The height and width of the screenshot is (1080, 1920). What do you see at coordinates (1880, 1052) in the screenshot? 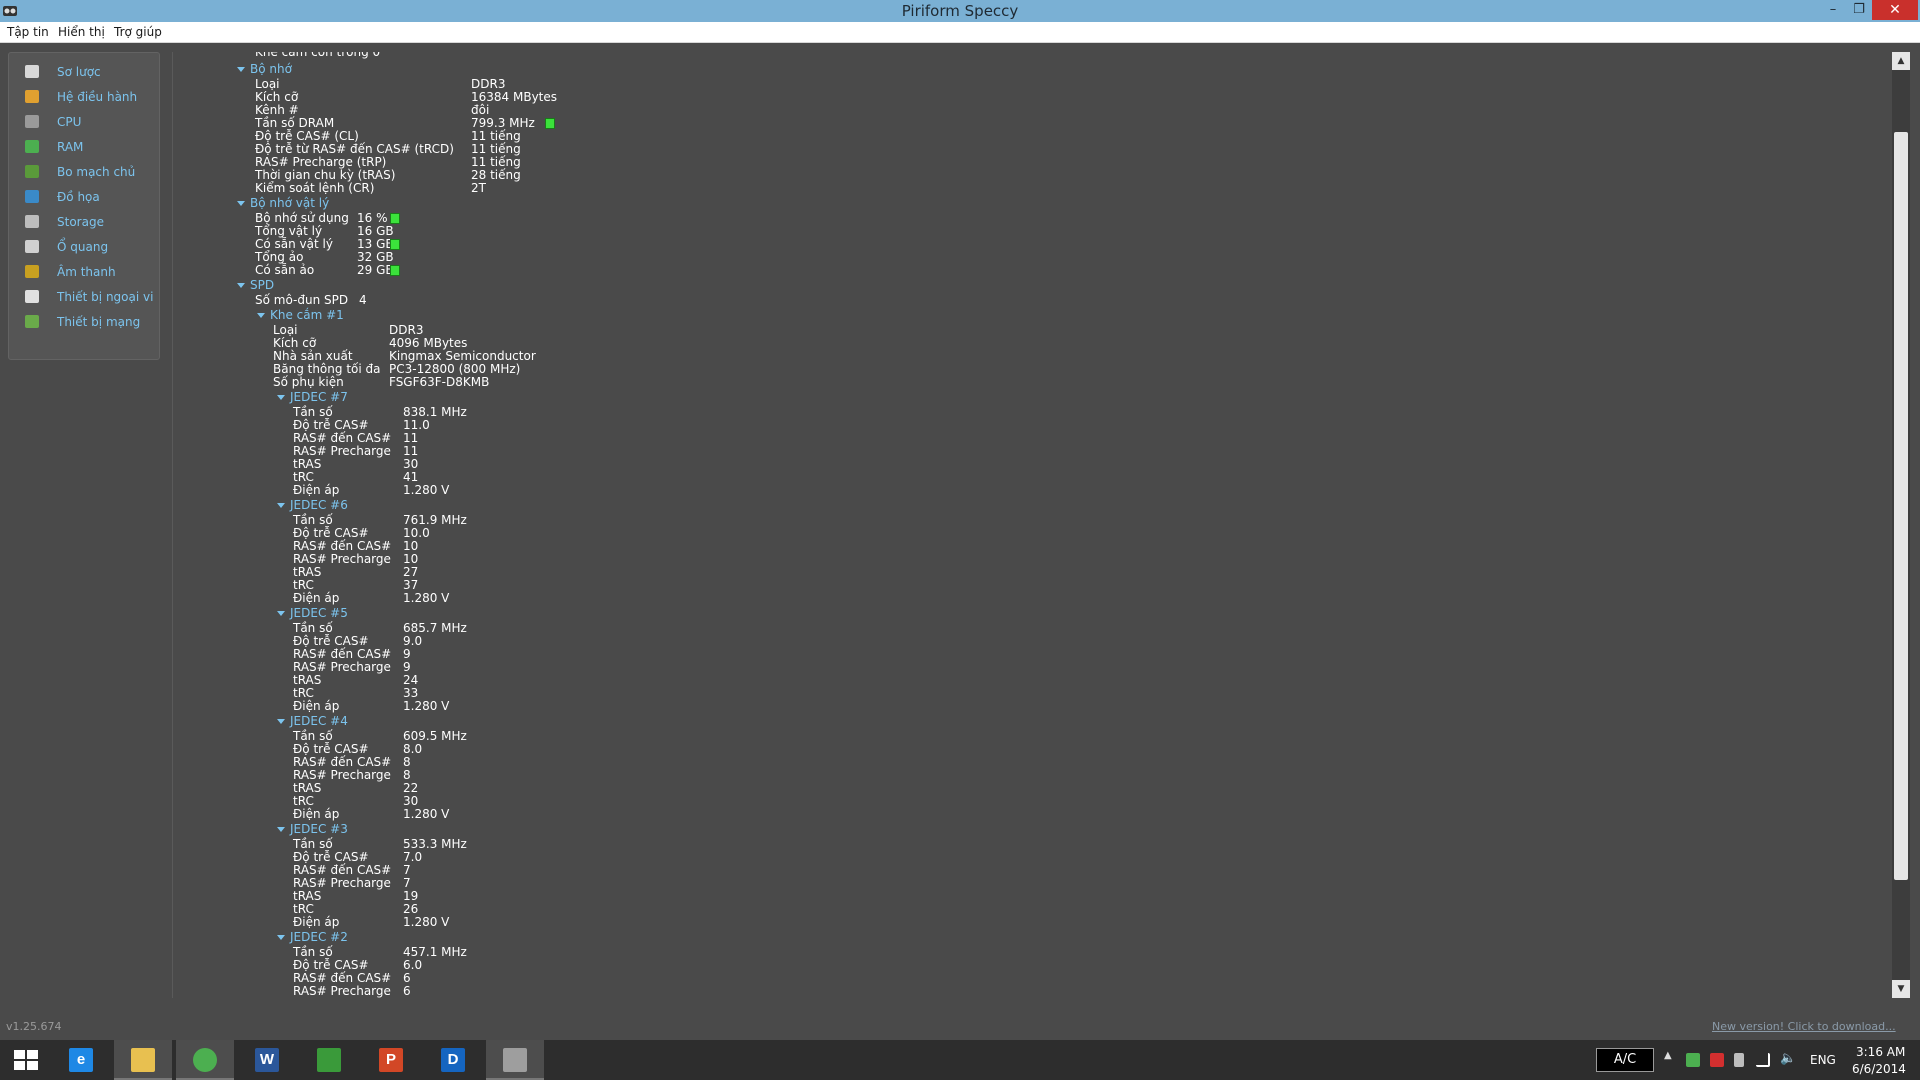
I see `clock-time: 3:16 AM` at bounding box center [1880, 1052].